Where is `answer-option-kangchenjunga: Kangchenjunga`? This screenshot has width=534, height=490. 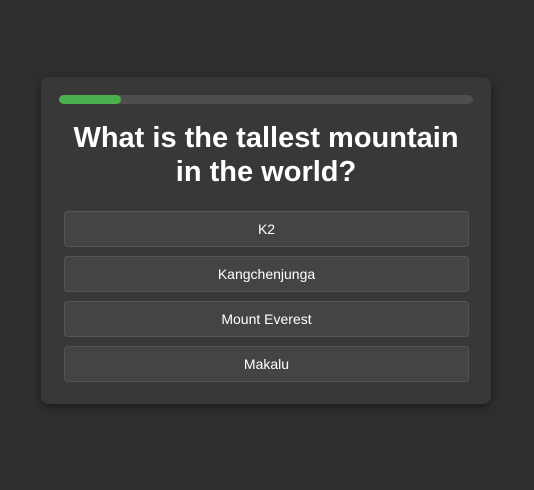
answer-option-kangchenjunga: Kangchenjunga is located at coordinates (266, 274).